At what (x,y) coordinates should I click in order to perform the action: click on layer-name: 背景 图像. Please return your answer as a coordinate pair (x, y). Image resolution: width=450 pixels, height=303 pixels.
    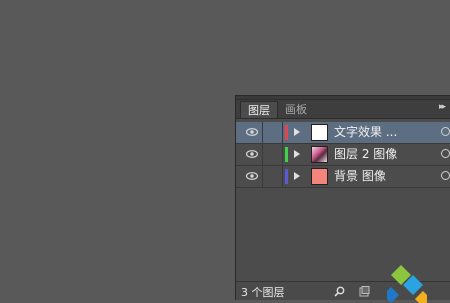
    Looking at the image, I should click on (360, 176).